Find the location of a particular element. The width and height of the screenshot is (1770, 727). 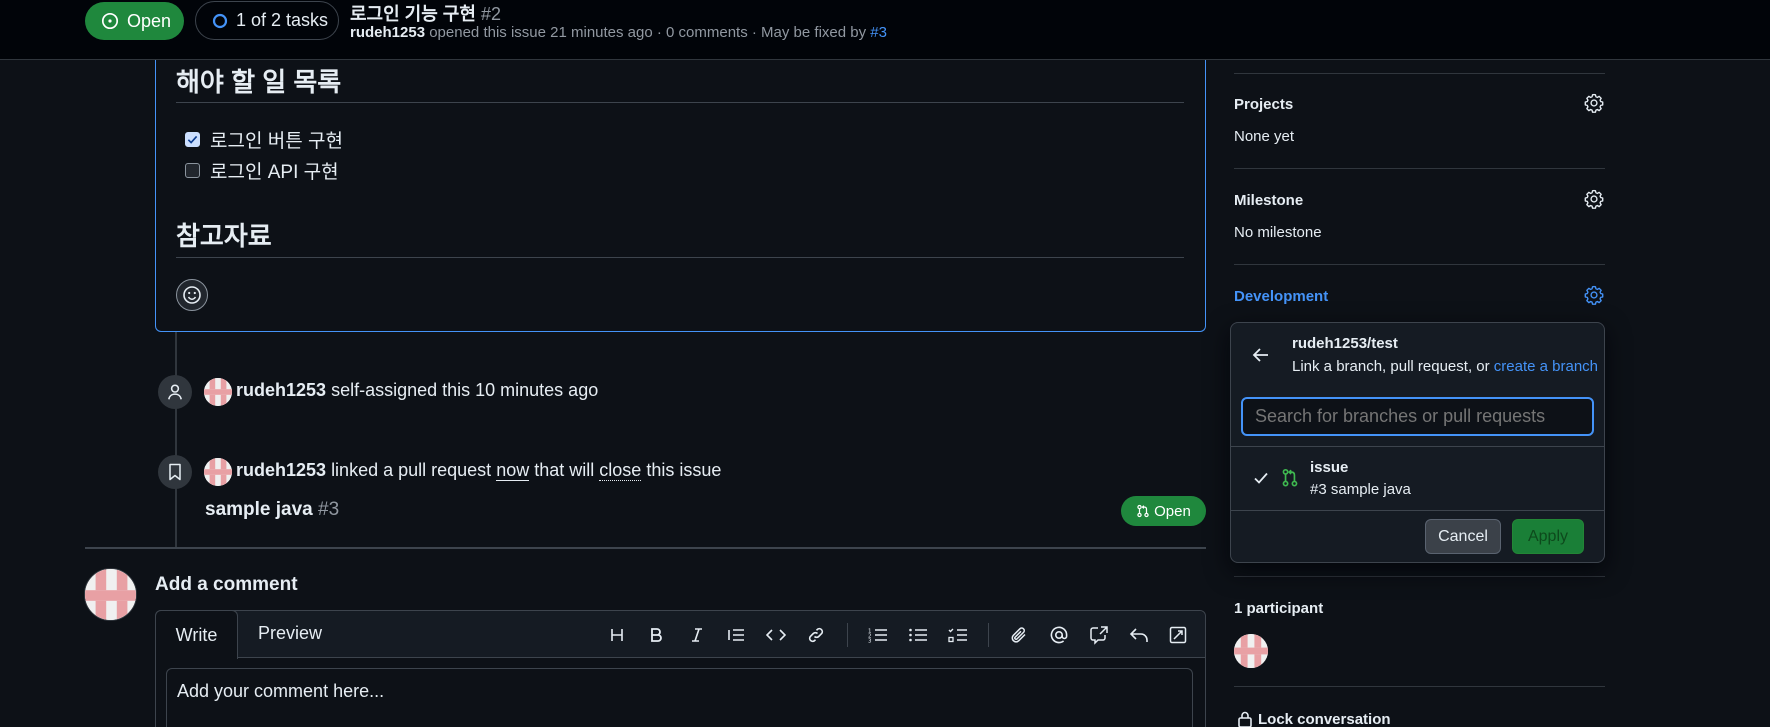

task-progress-pill: 1 of 2 tasks is located at coordinates (267, 20).